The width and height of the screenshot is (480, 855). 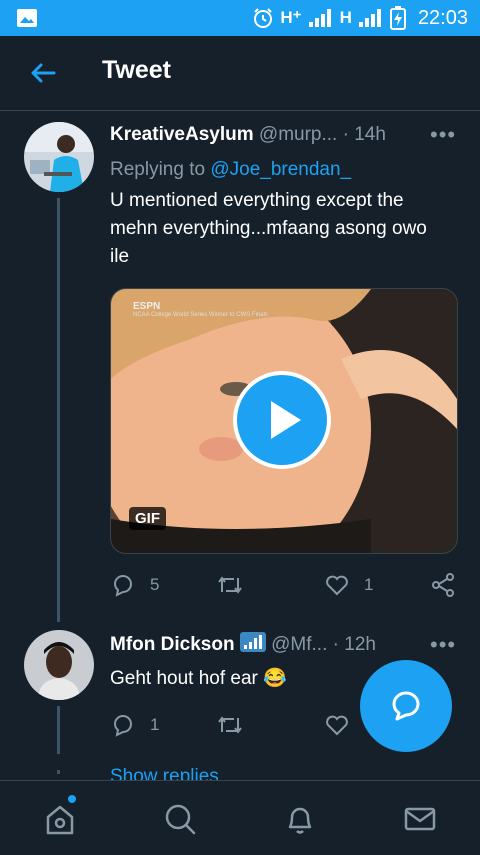 I want to click on reply-count: 1, so click(x=155, y=724).